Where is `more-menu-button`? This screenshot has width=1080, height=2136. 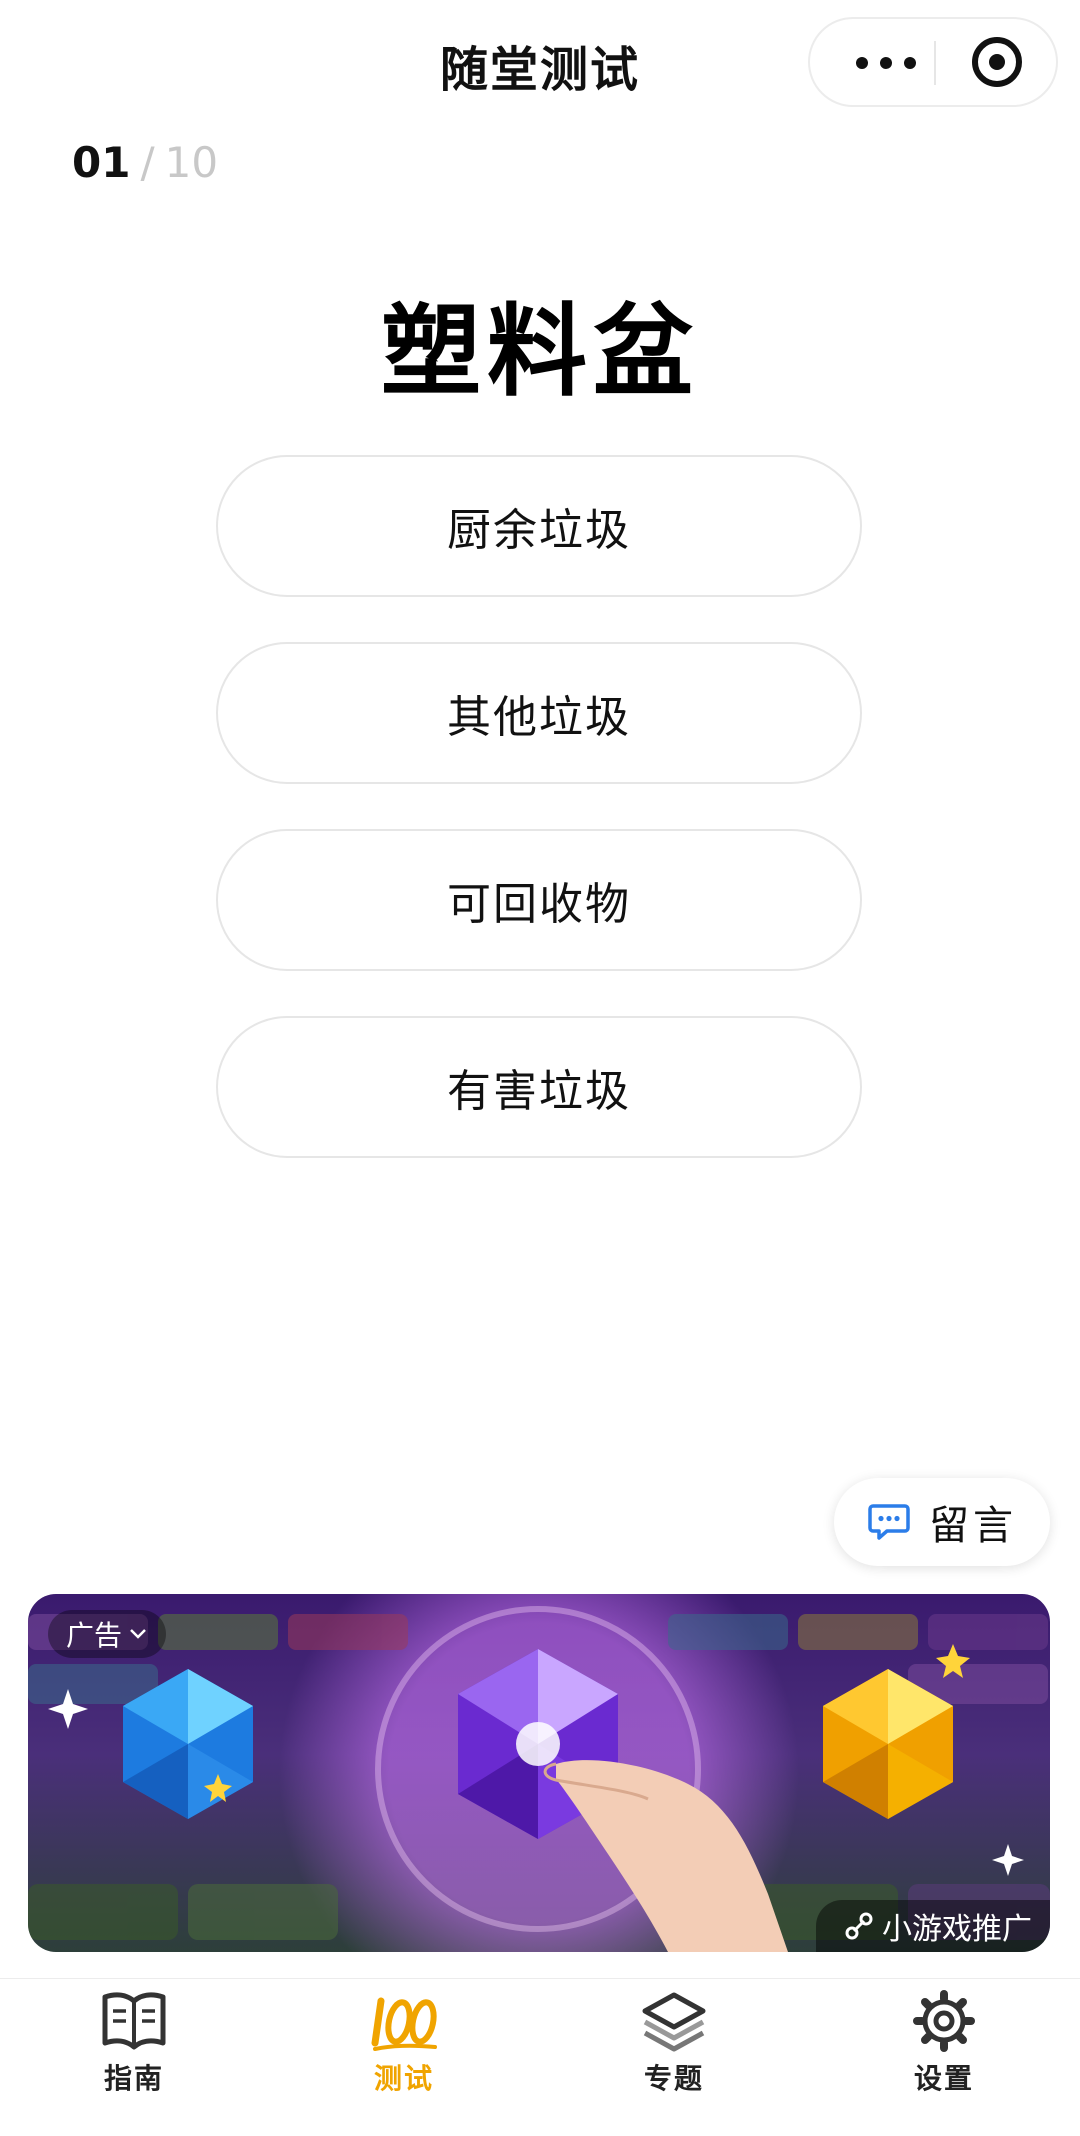 more-menu-button is located at coordinates (890, 62).